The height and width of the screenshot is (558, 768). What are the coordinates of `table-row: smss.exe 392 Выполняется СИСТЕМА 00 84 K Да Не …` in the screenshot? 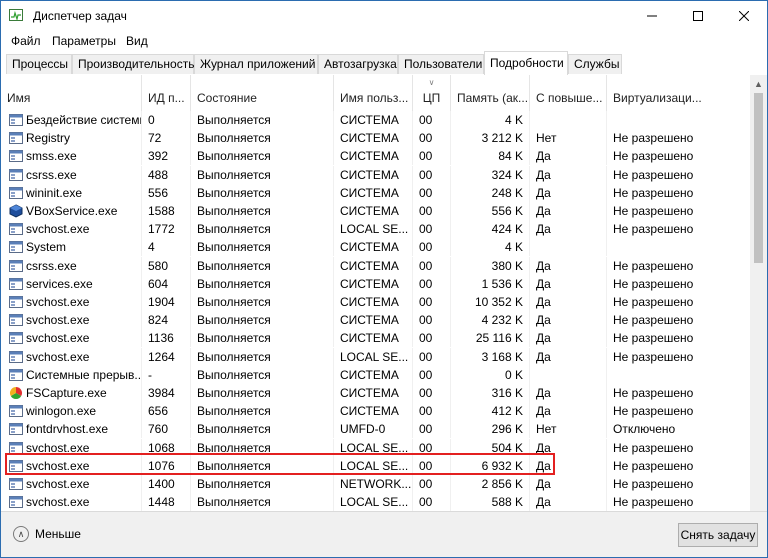 It's located at (376, 156).